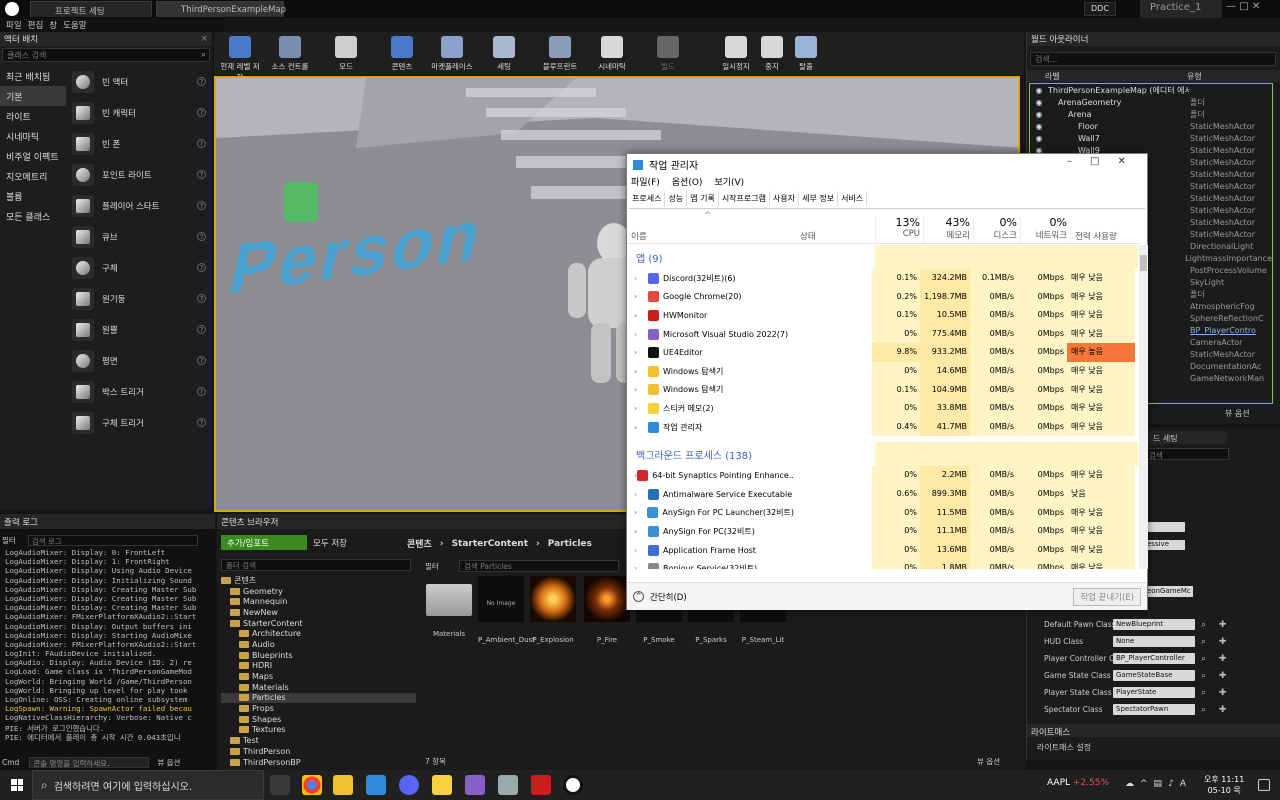 The height and width of the screenshot is (800, 1280). Describe the element at coordinates (312, 785) in the screenshot. I see `chrome-icon` at that location.